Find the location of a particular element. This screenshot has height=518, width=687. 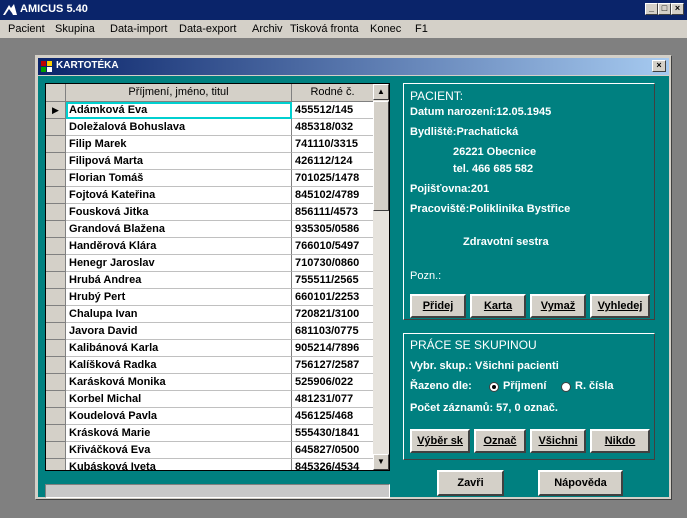

search-button: Vyhledej is located at coordinates (620, 306).